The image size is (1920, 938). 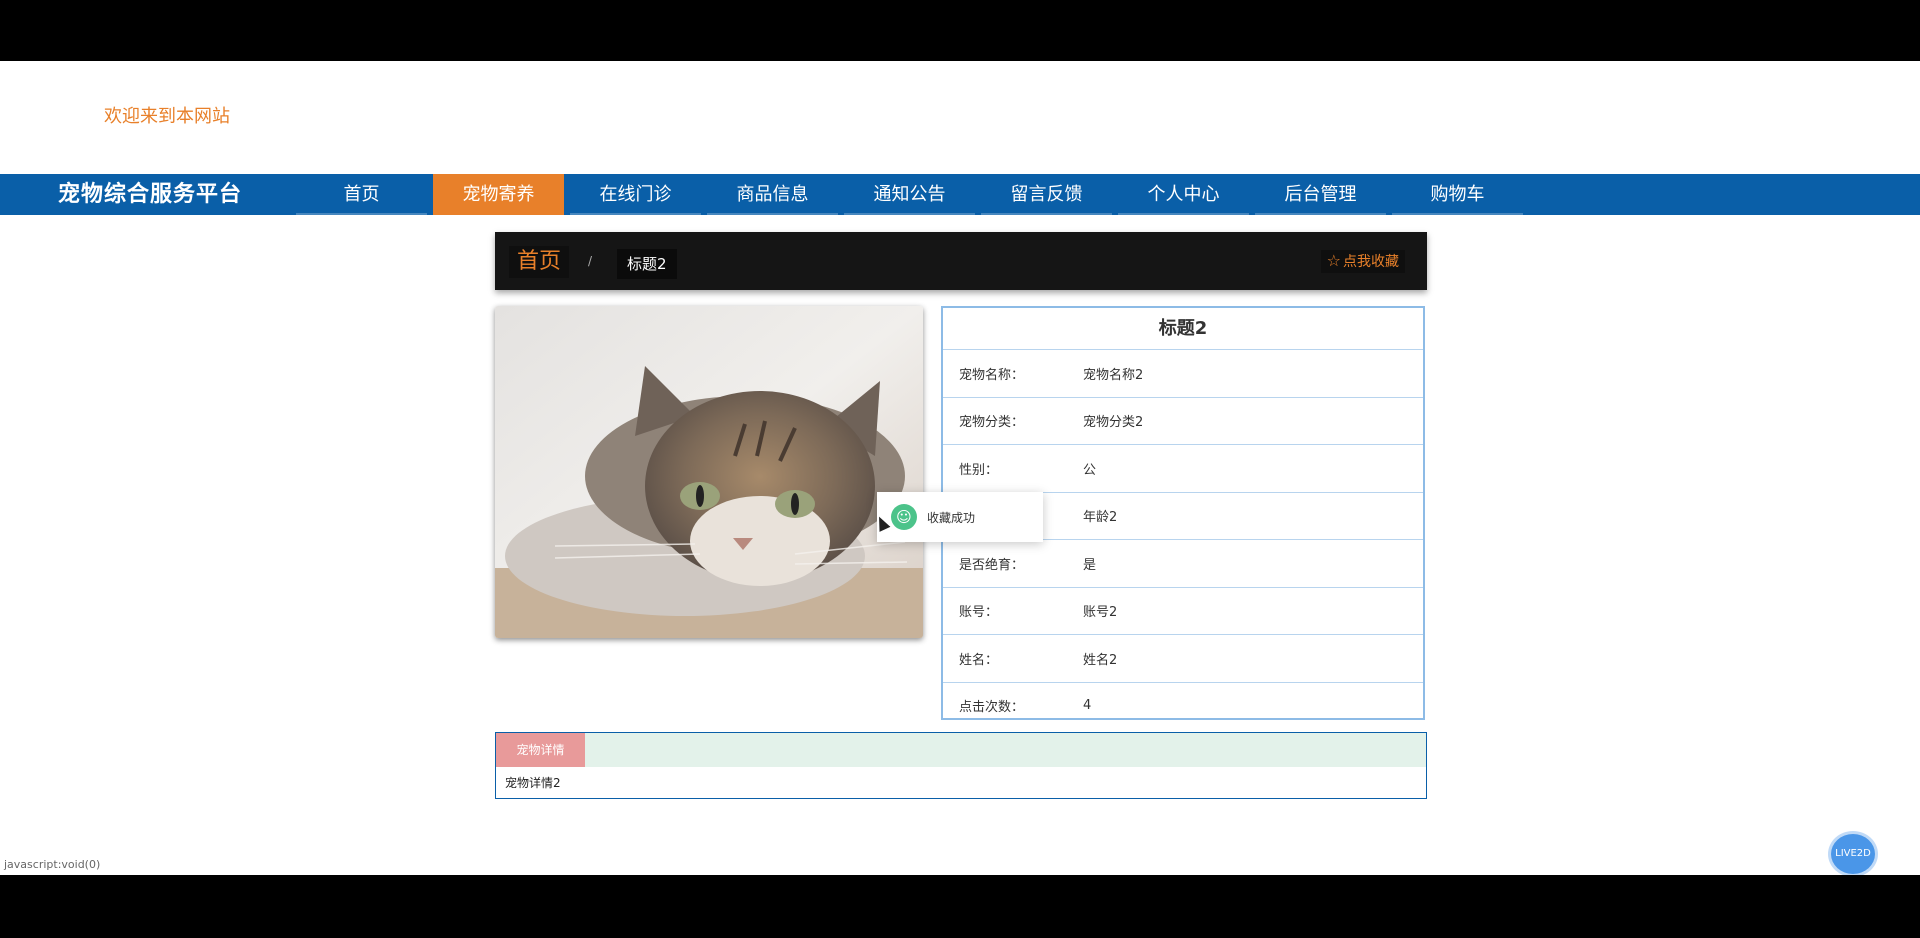 I want to click on info-value: 年龄2, so click(x=1100, y=518).